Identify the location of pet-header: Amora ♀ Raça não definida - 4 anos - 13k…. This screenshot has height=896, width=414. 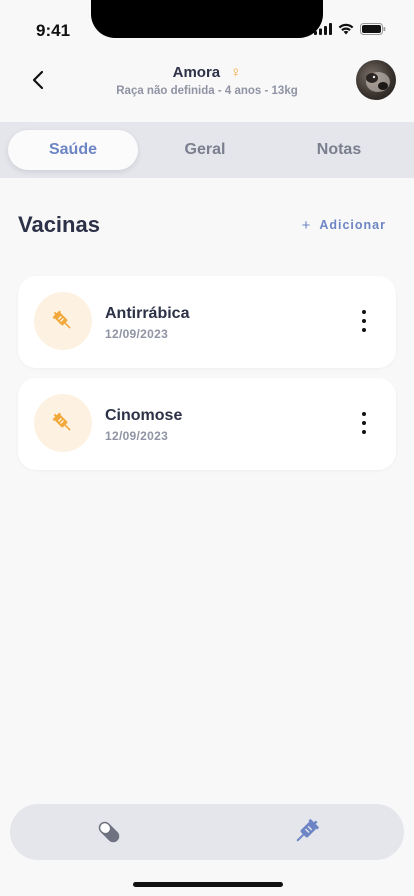
(207, 83).